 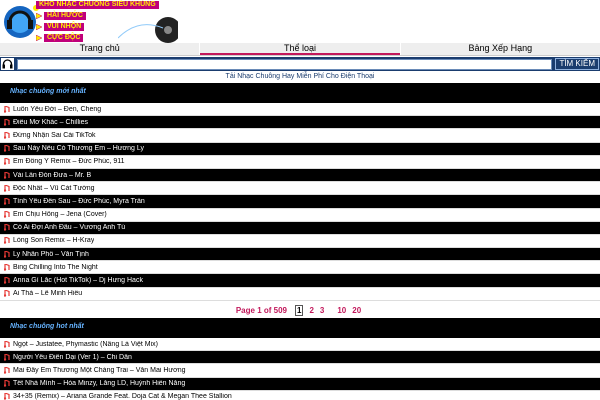 I want to click on section-heading-new: Nhạc chuông mới nhất, so click(x=300, y=93).